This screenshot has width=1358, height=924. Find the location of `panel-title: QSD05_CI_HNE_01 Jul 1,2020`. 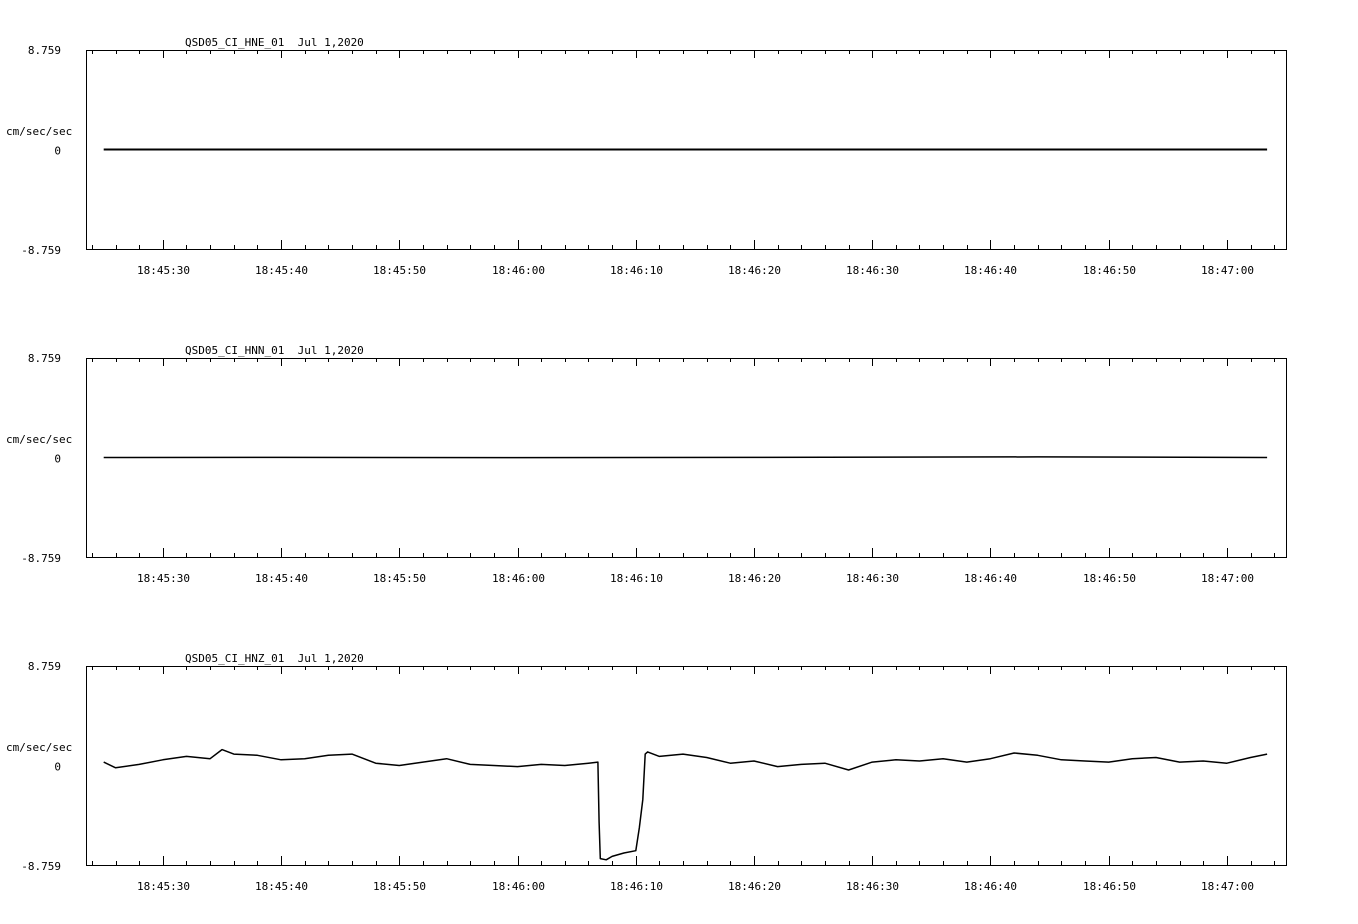

panel-title: QSD05_CI_HNE_01 Jul 1,2020 is located at coordinates (274, 42).